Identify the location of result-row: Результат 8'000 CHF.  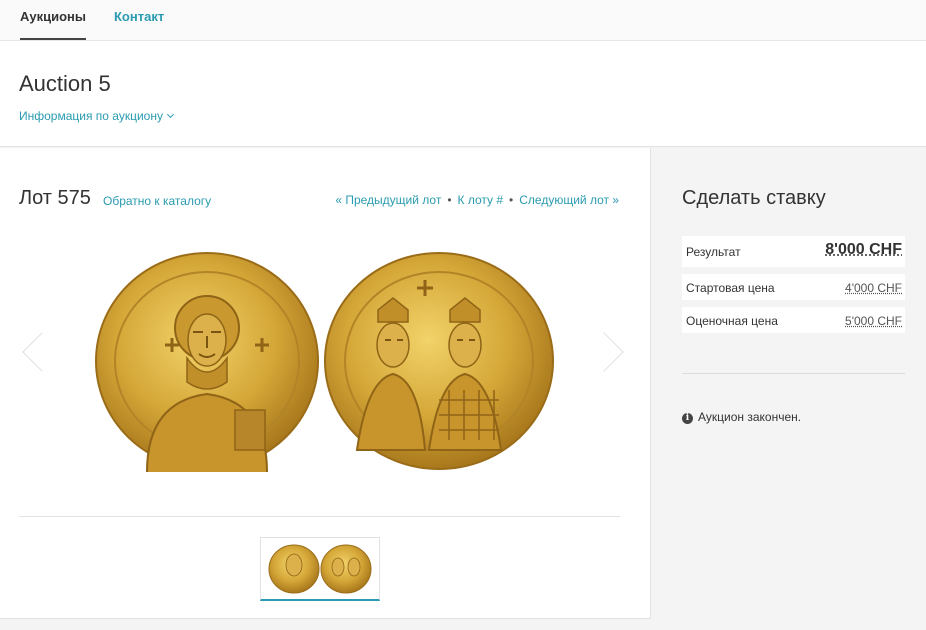
(793, 251).